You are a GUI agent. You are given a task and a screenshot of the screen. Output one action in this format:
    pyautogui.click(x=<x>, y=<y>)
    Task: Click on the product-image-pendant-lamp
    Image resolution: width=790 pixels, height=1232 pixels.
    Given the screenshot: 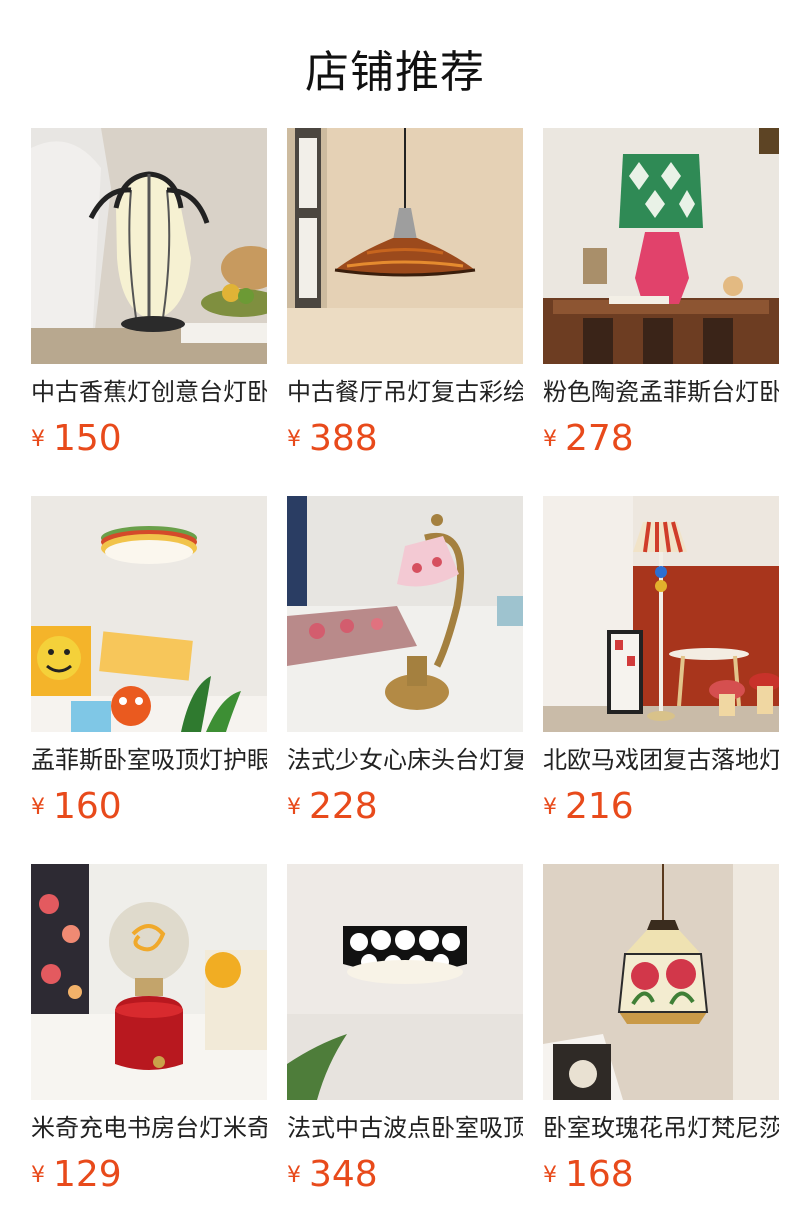 What is the action you would take?
    pyautogui.click(x=405, y=246)
    